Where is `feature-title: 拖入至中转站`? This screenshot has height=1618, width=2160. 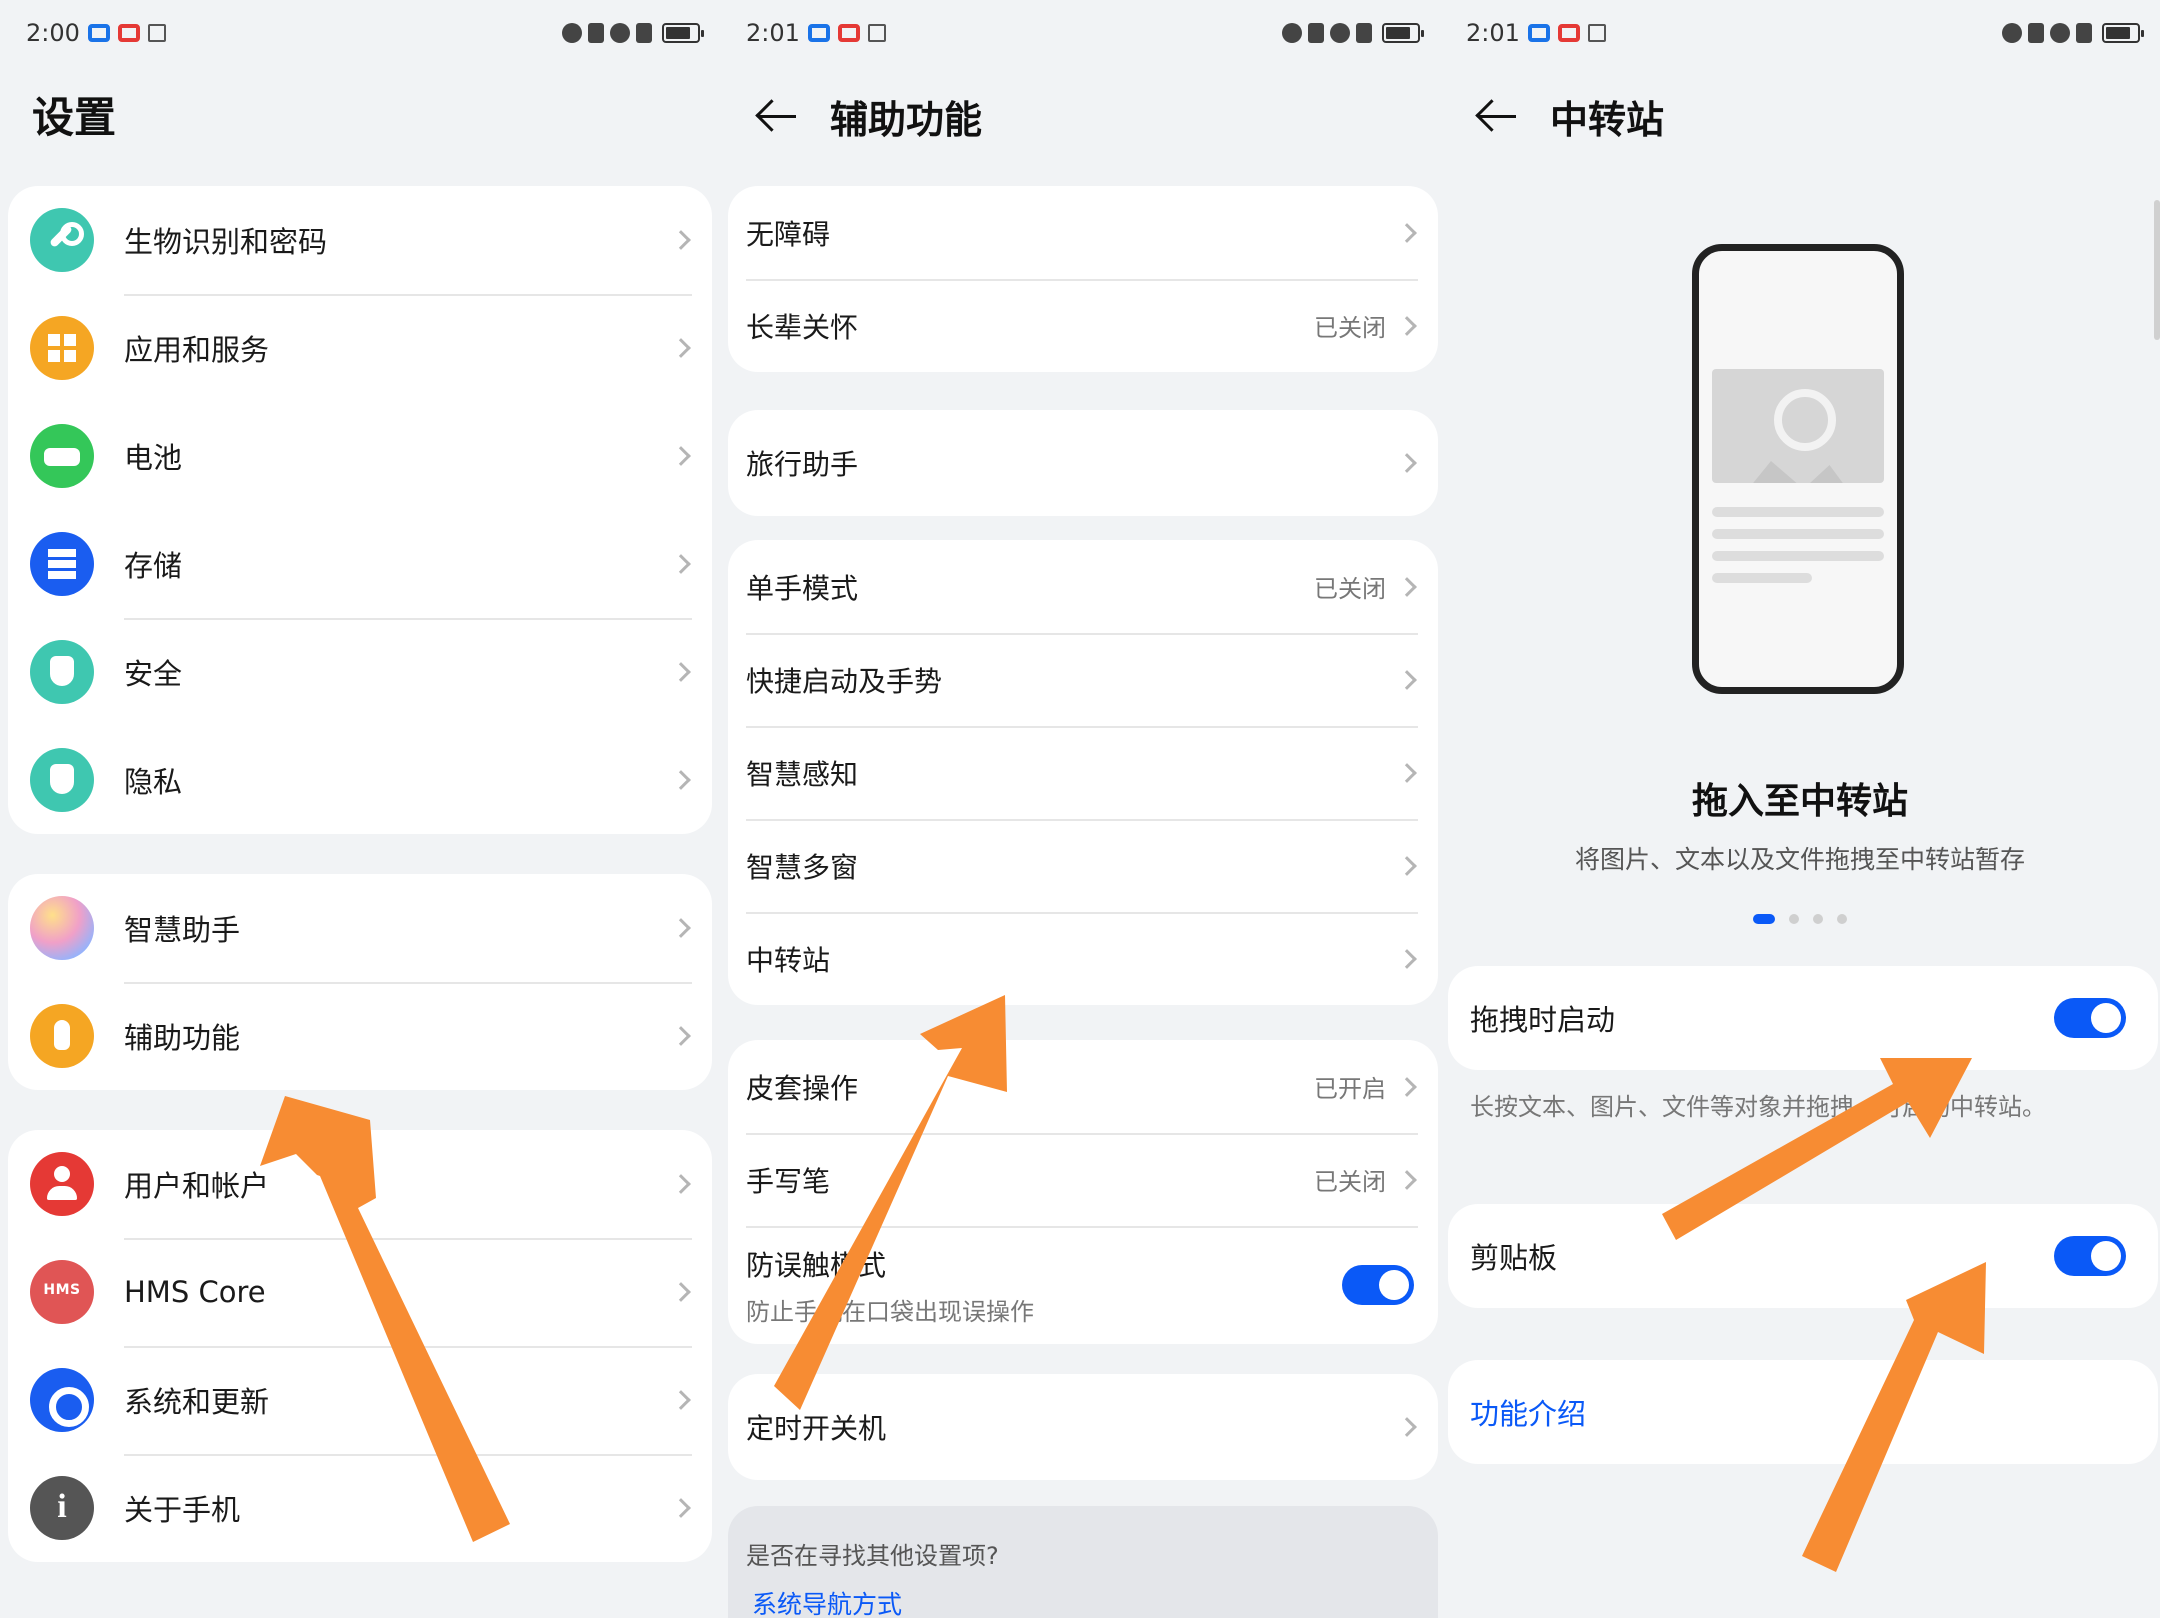
feature-title: 拖入至中转站 is located at coordinates (1799, 801).